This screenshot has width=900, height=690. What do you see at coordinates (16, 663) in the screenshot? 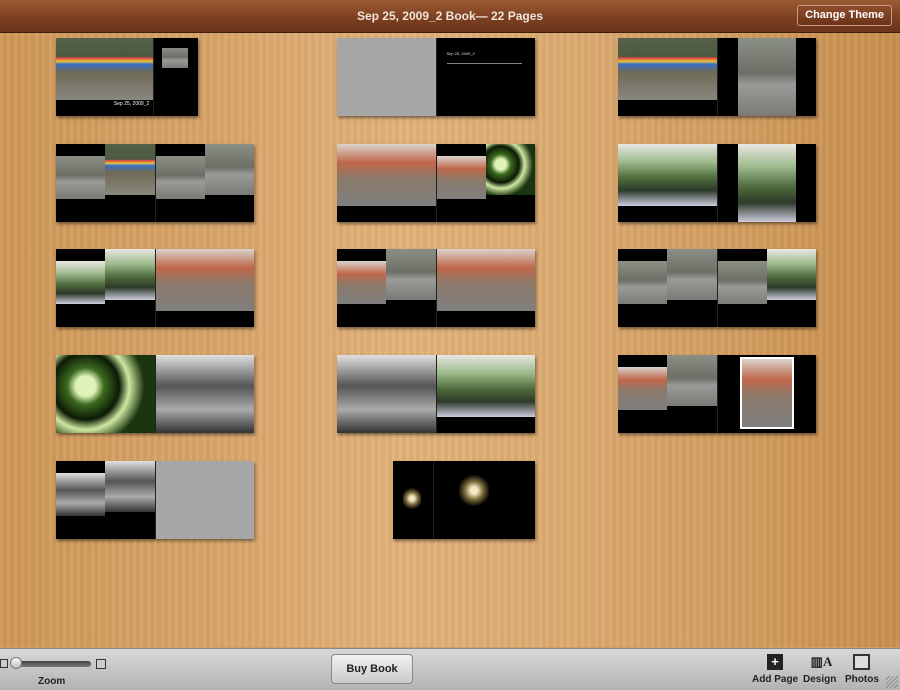
I see `zoom-slider-knob` at bounding box center [16, 663].